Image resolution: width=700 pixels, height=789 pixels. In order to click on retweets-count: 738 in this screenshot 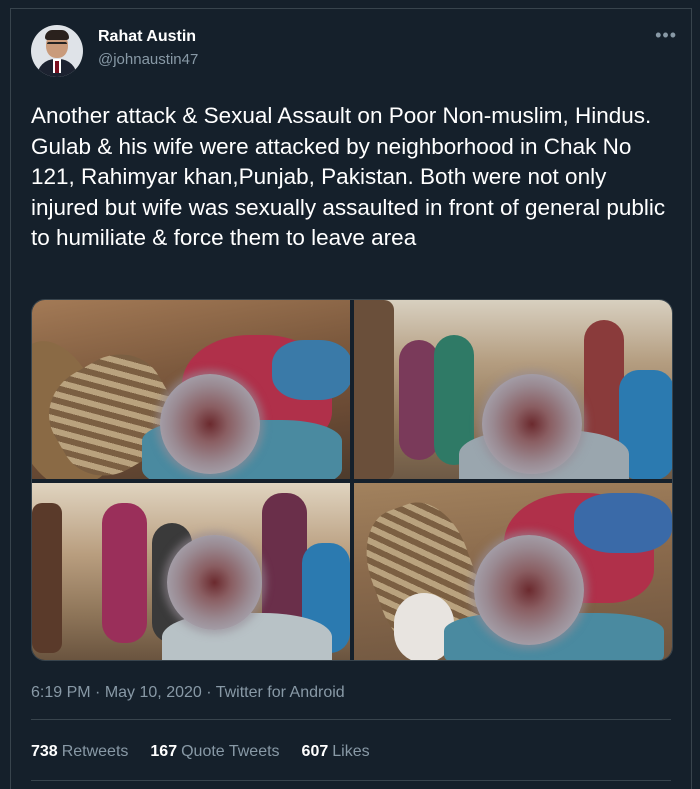, I will do `click(44, 751)`.